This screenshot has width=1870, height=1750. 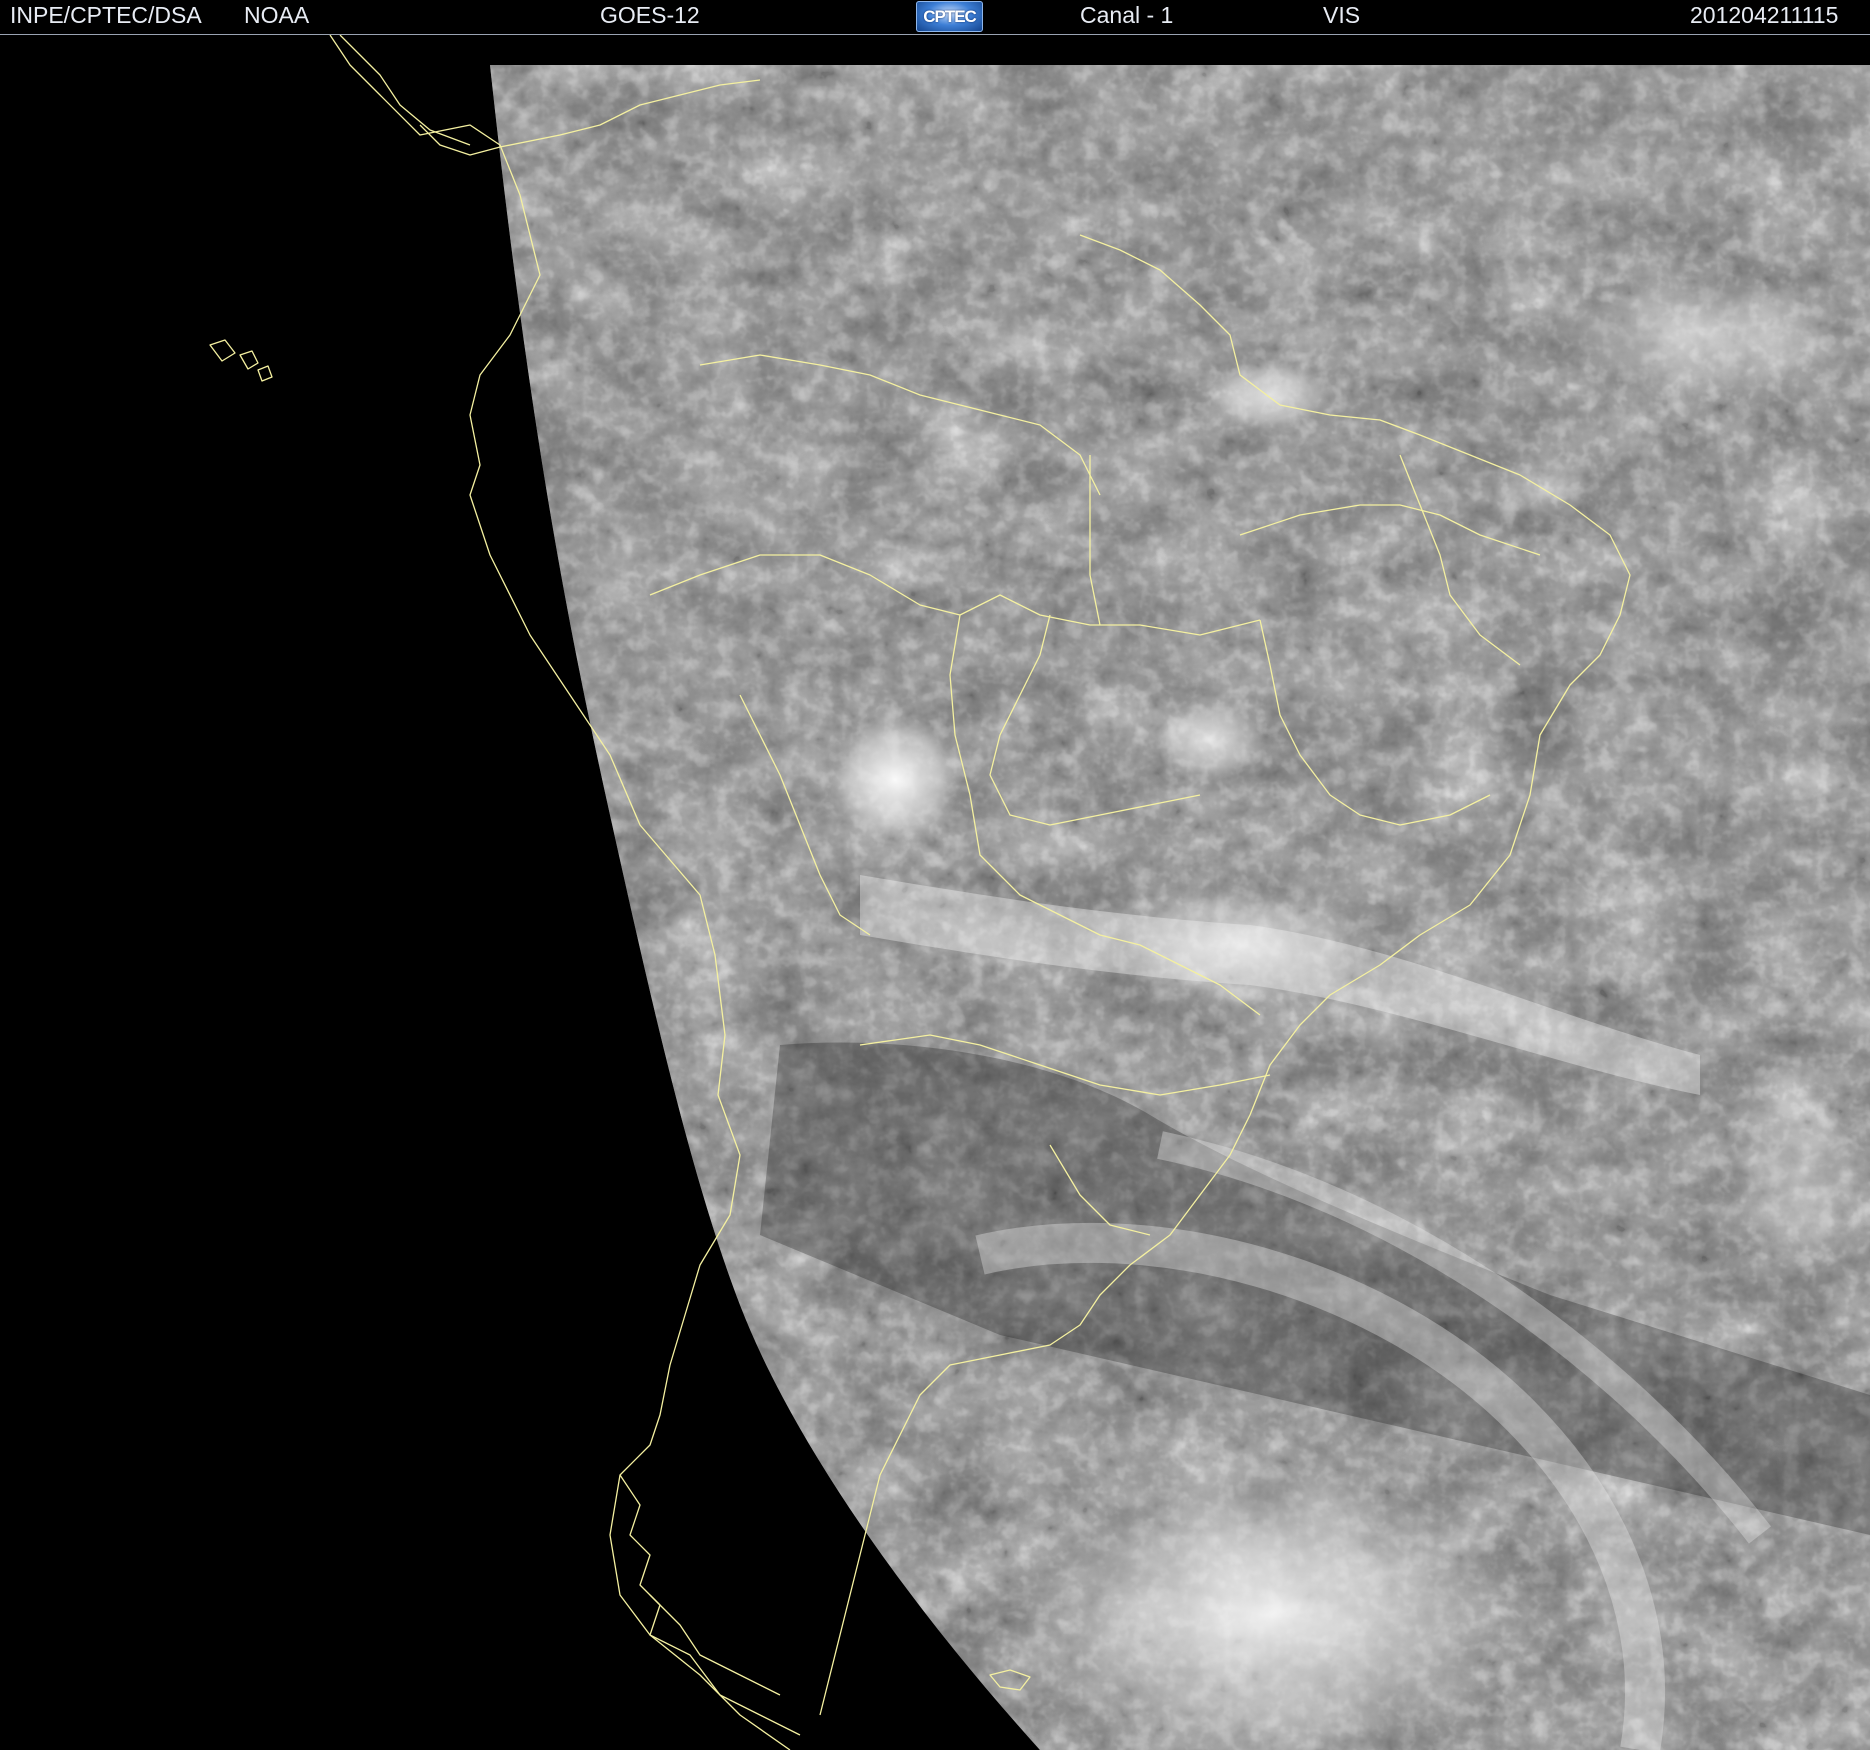 What do you see at coordinates (106, 15) in the screenshot?
I see `agency-label: INPE/CPTEC/DSA` at bounding box center [106, 15].